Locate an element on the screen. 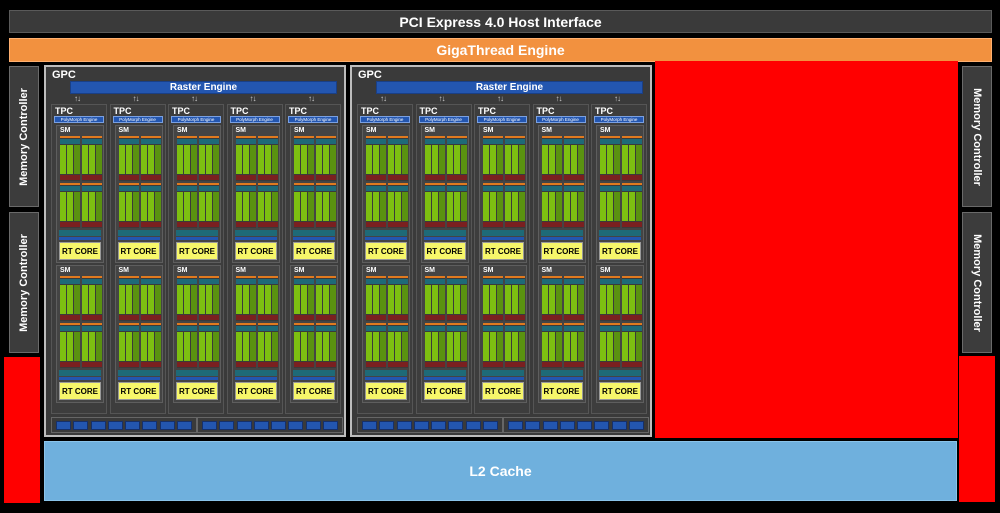  gigathread-label: GigaThread Engine is located at coordinates (500, 50).